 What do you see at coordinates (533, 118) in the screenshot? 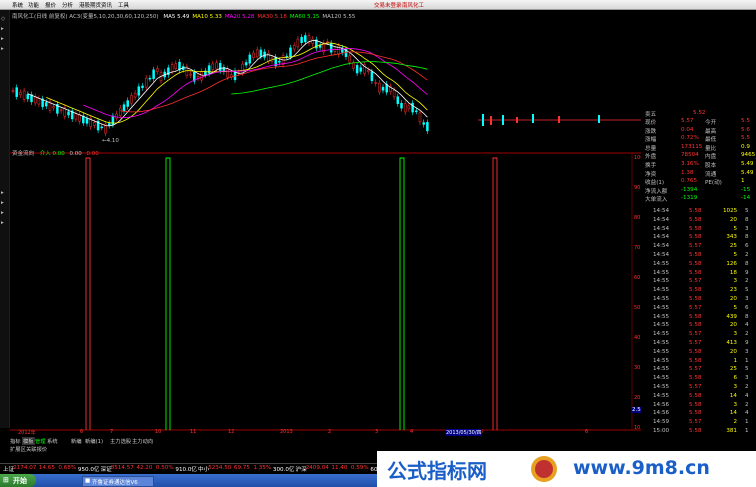
I see `snippet-candle` at bounding box center [533, 118].